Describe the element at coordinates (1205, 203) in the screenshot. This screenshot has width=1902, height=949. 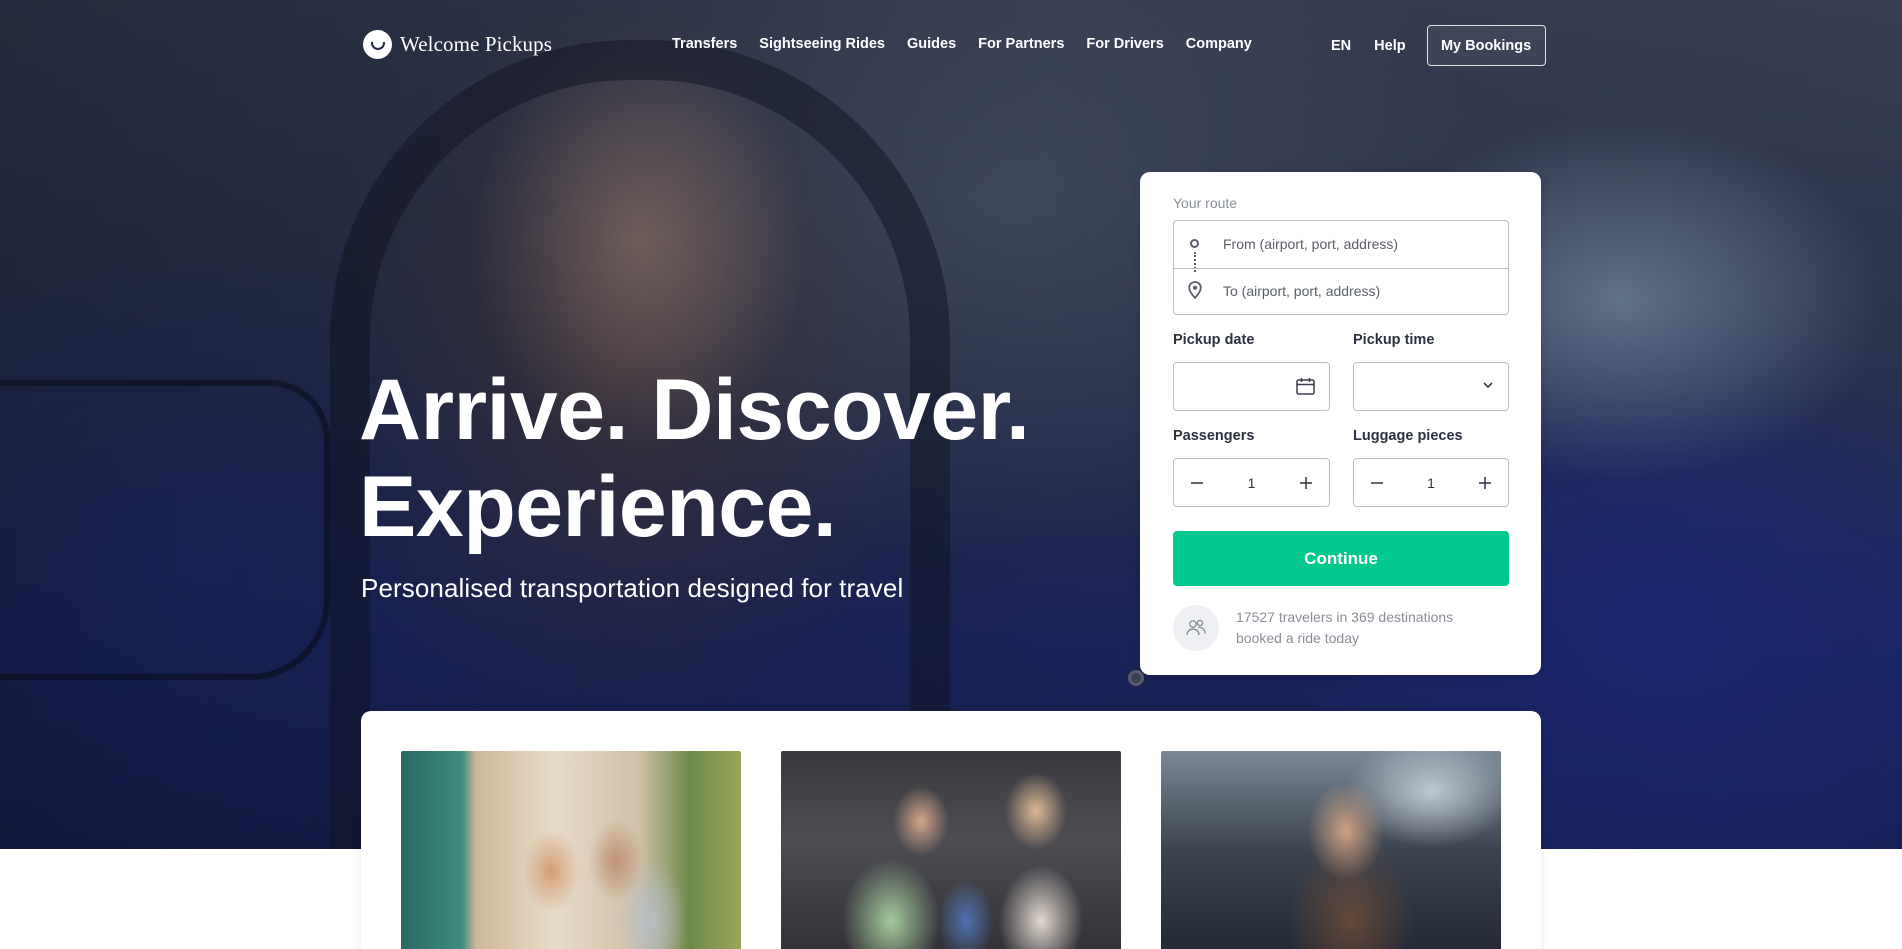
I see `route-label: Your route` at that location.